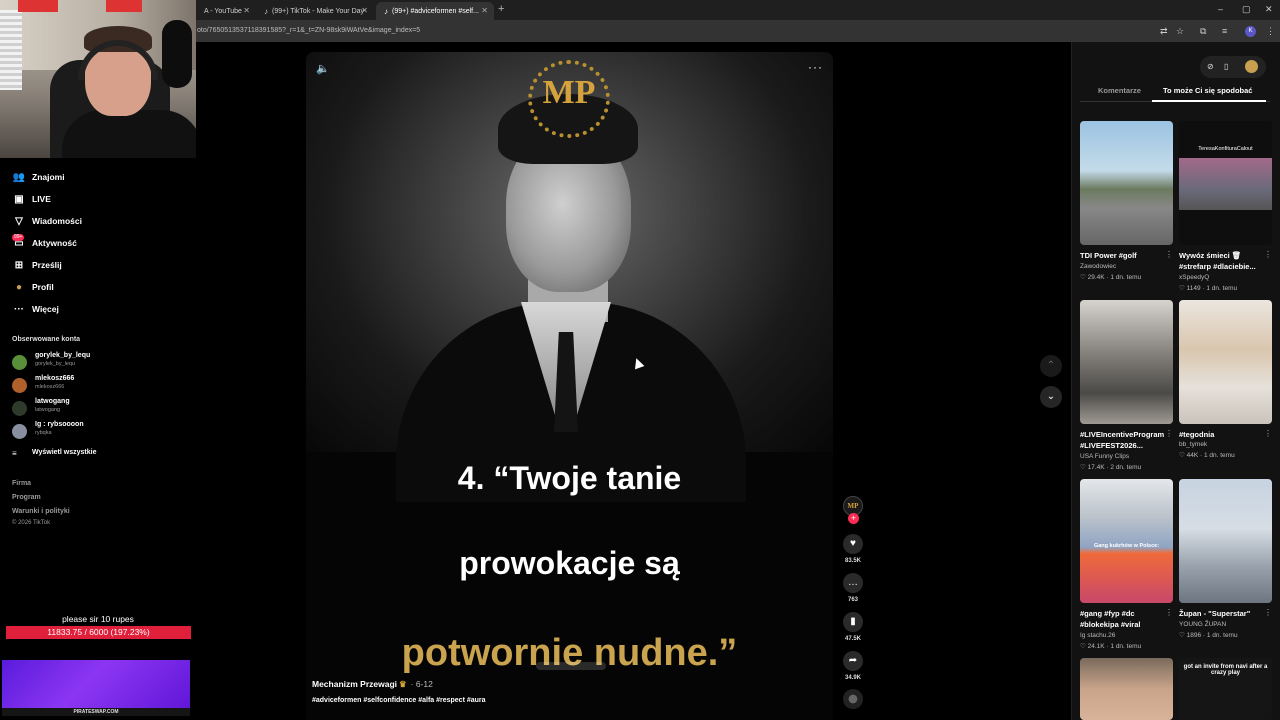  Describe the element at coordinates (43, 287) in the screenshot. I see `sidebar-item-label: Profil` at that location.